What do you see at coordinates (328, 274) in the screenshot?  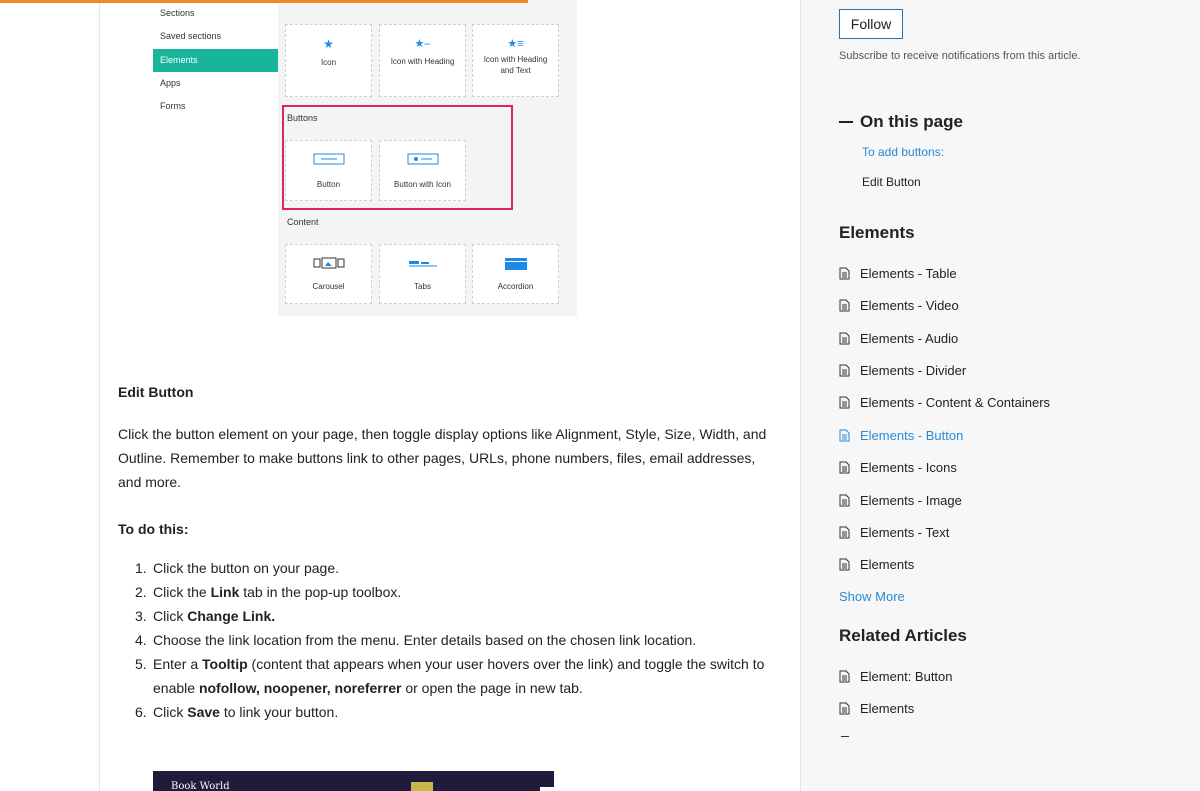 I see `shot-tile-carousel: Carousel` at bounding box center [328, 274].